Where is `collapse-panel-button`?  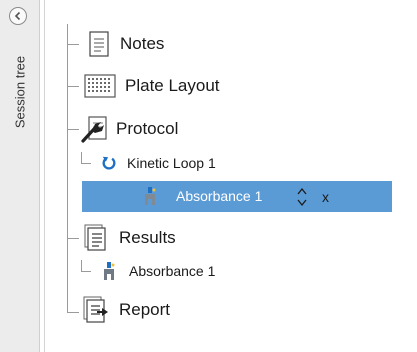
collapse-panel-button is located at coordinates (18, 16).